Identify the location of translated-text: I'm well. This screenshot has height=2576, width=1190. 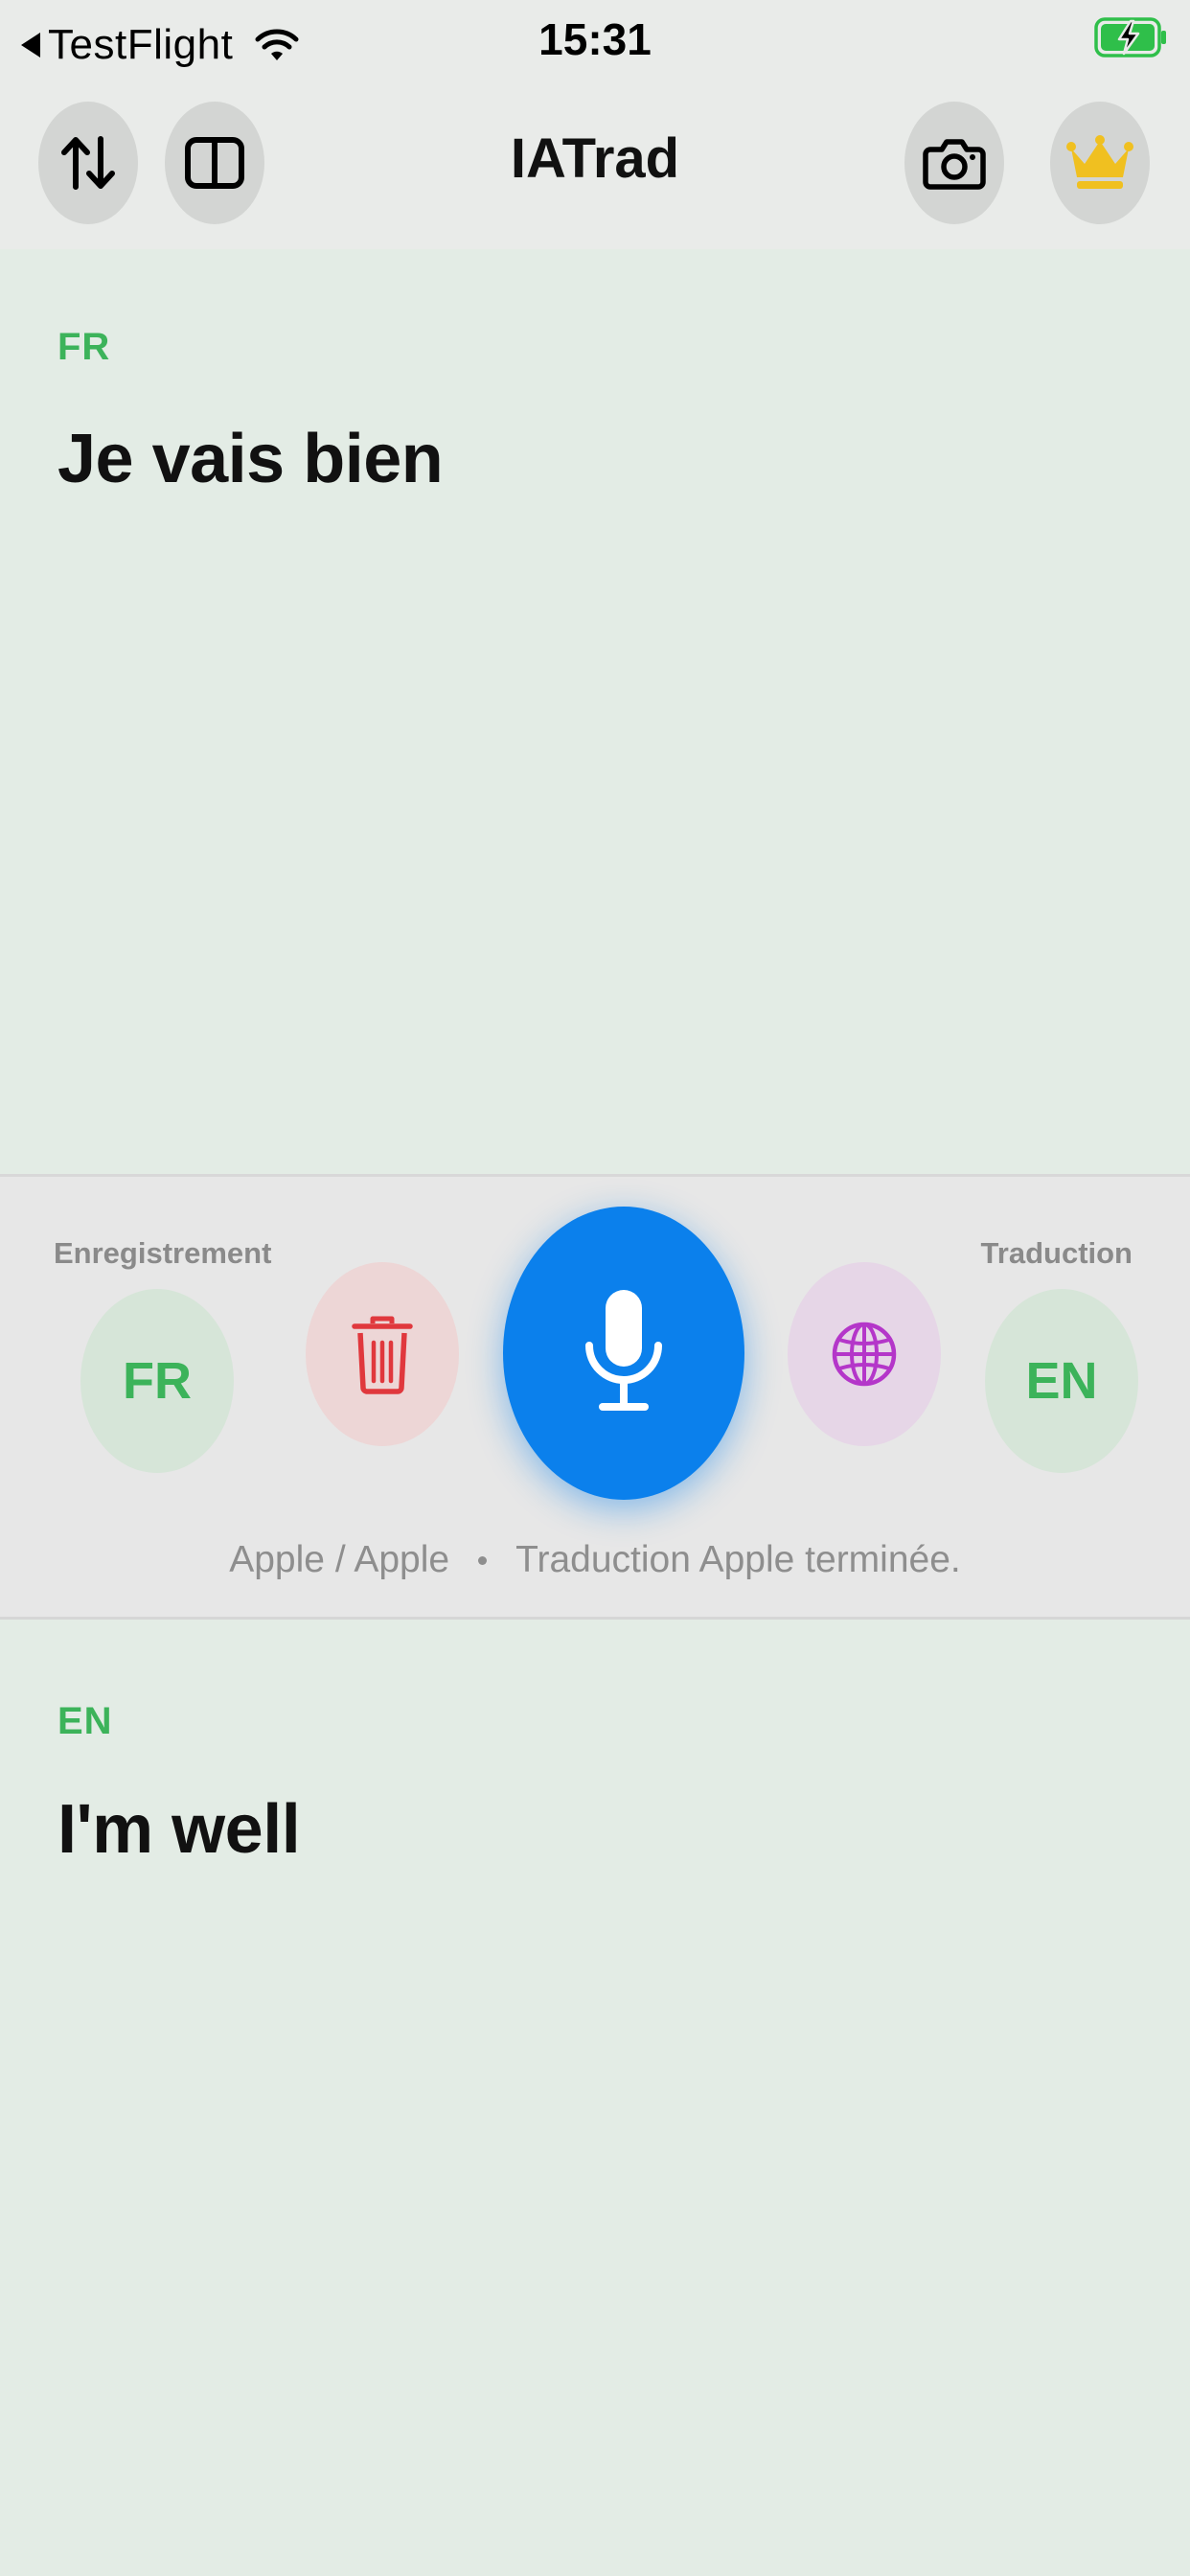
(179, 1829).